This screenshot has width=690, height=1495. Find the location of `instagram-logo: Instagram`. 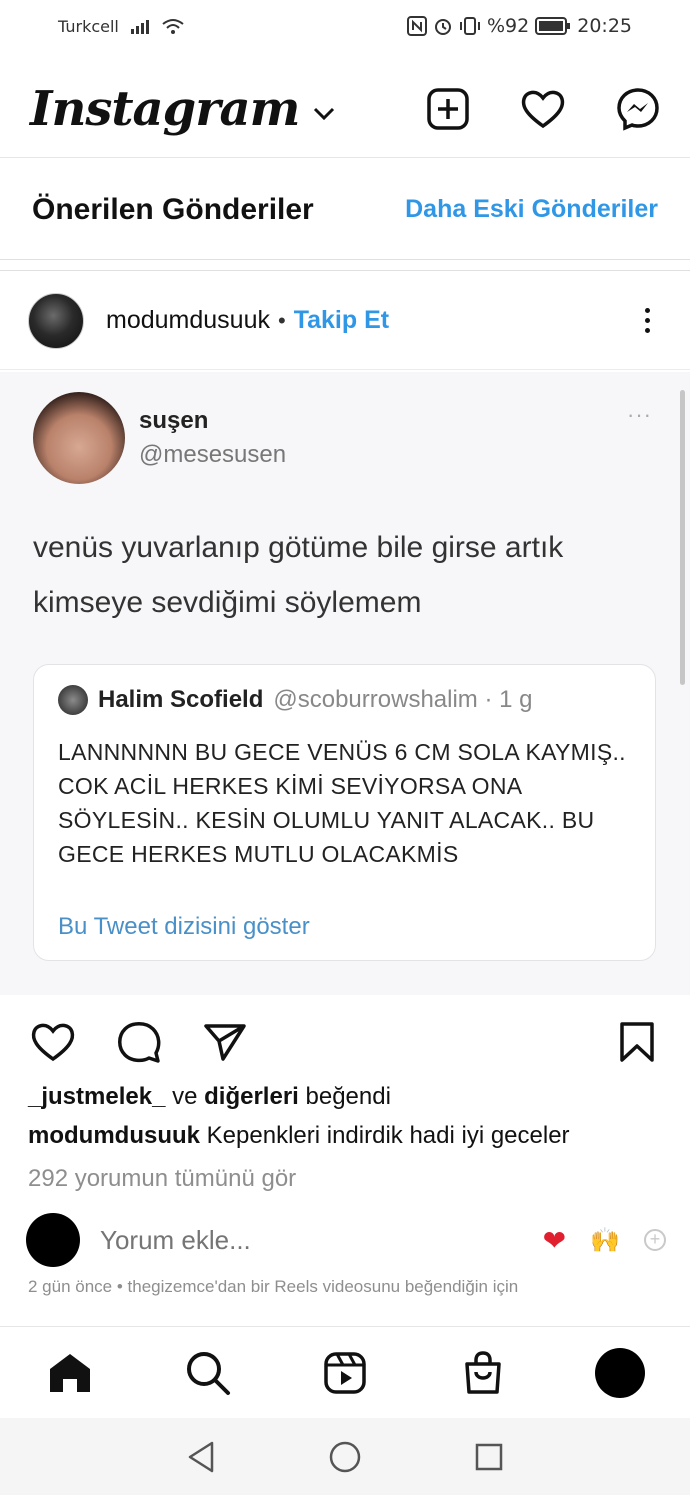

instagram-logo: Instagram is located at coordinates (165, 109).